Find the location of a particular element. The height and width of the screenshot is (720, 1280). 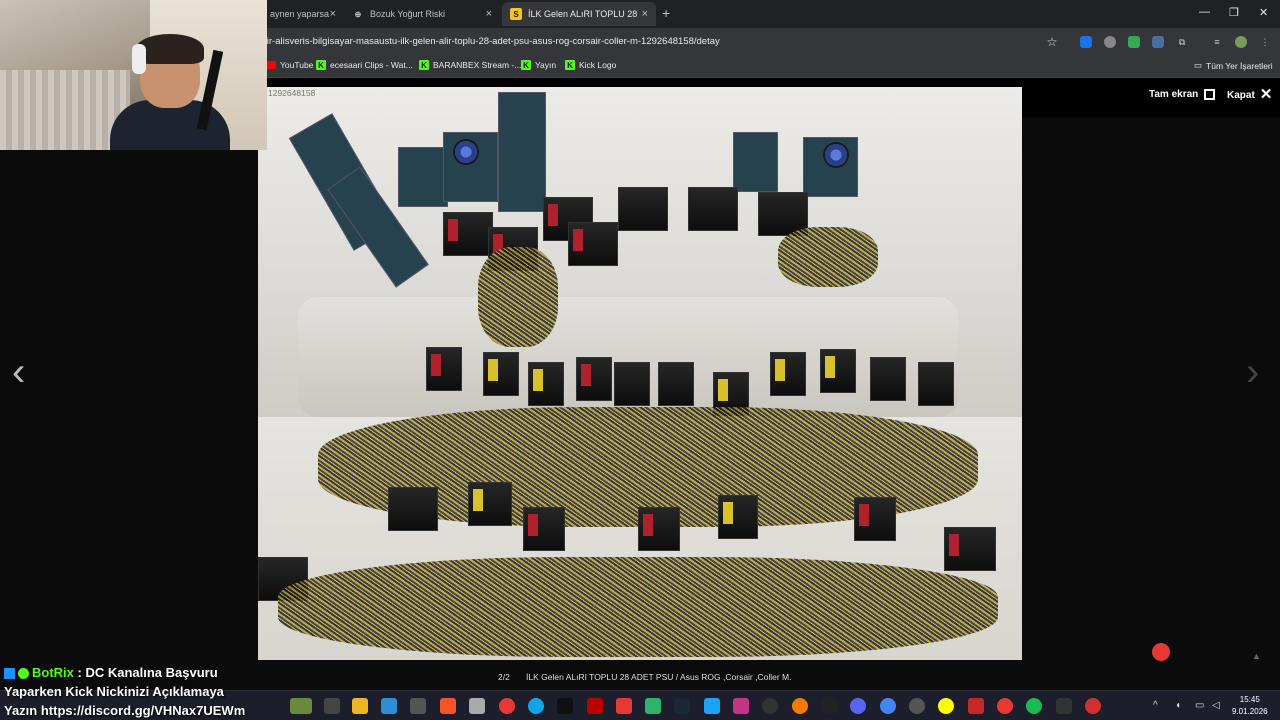

task-view-icon is located at coordinates (332, 706).